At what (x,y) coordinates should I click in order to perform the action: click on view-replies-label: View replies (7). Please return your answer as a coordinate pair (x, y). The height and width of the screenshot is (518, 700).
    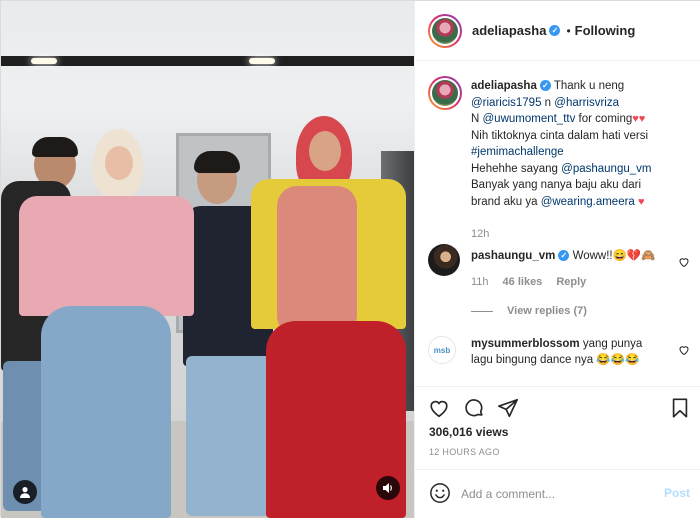
    Looking at the image, I should click on (547, 311).